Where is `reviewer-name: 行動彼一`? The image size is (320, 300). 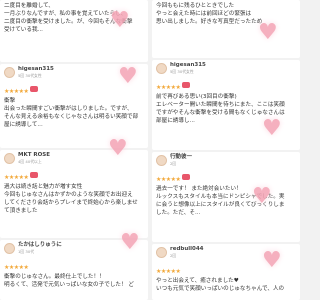 reviewer-name: 行動彼一 is located at coordinates (181, 157).